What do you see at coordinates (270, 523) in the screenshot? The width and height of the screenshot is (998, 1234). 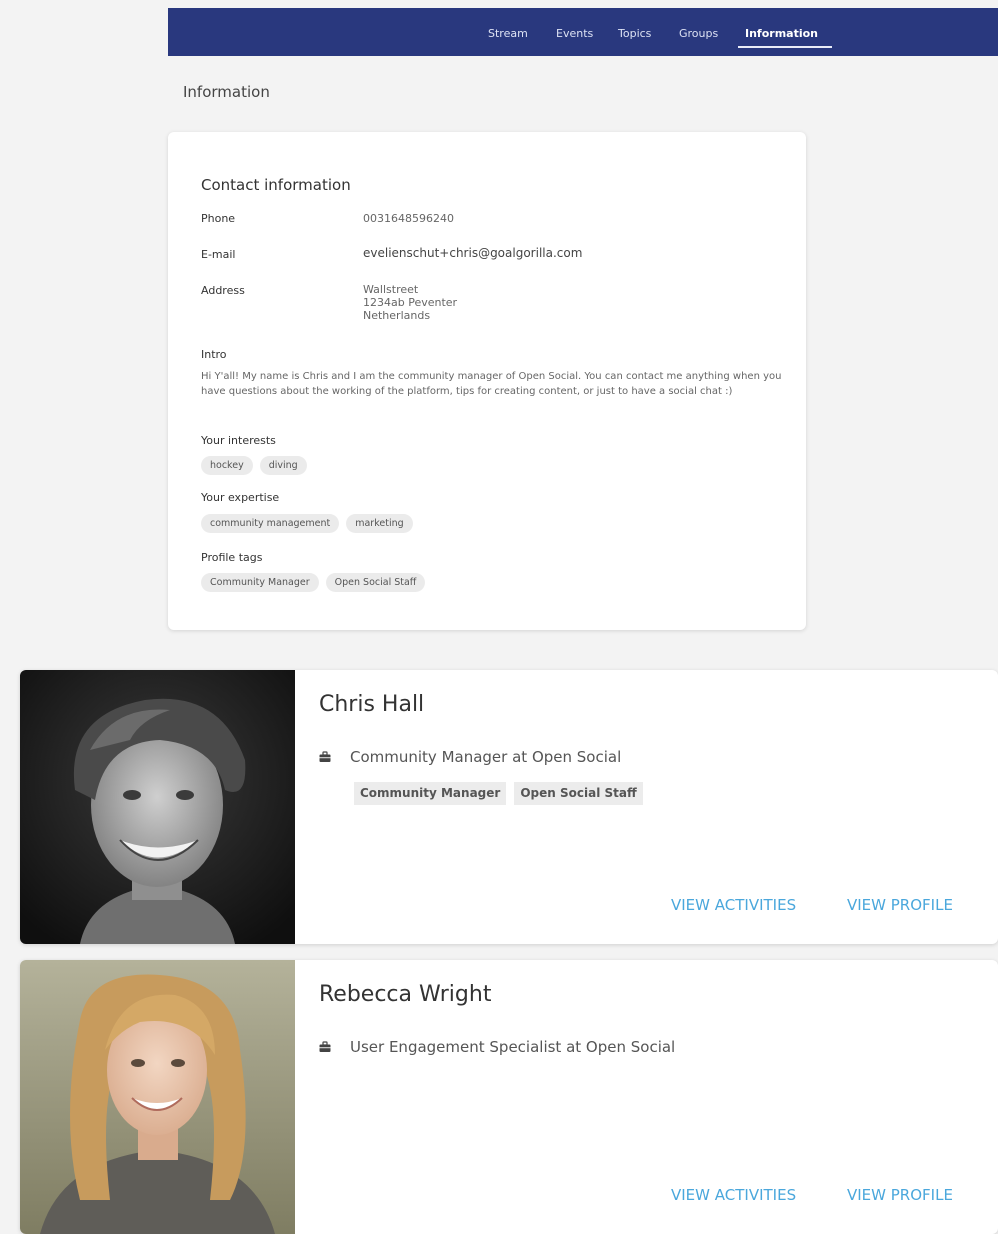 I see `expertise-chip: community management` at bounding box center [270, 523].